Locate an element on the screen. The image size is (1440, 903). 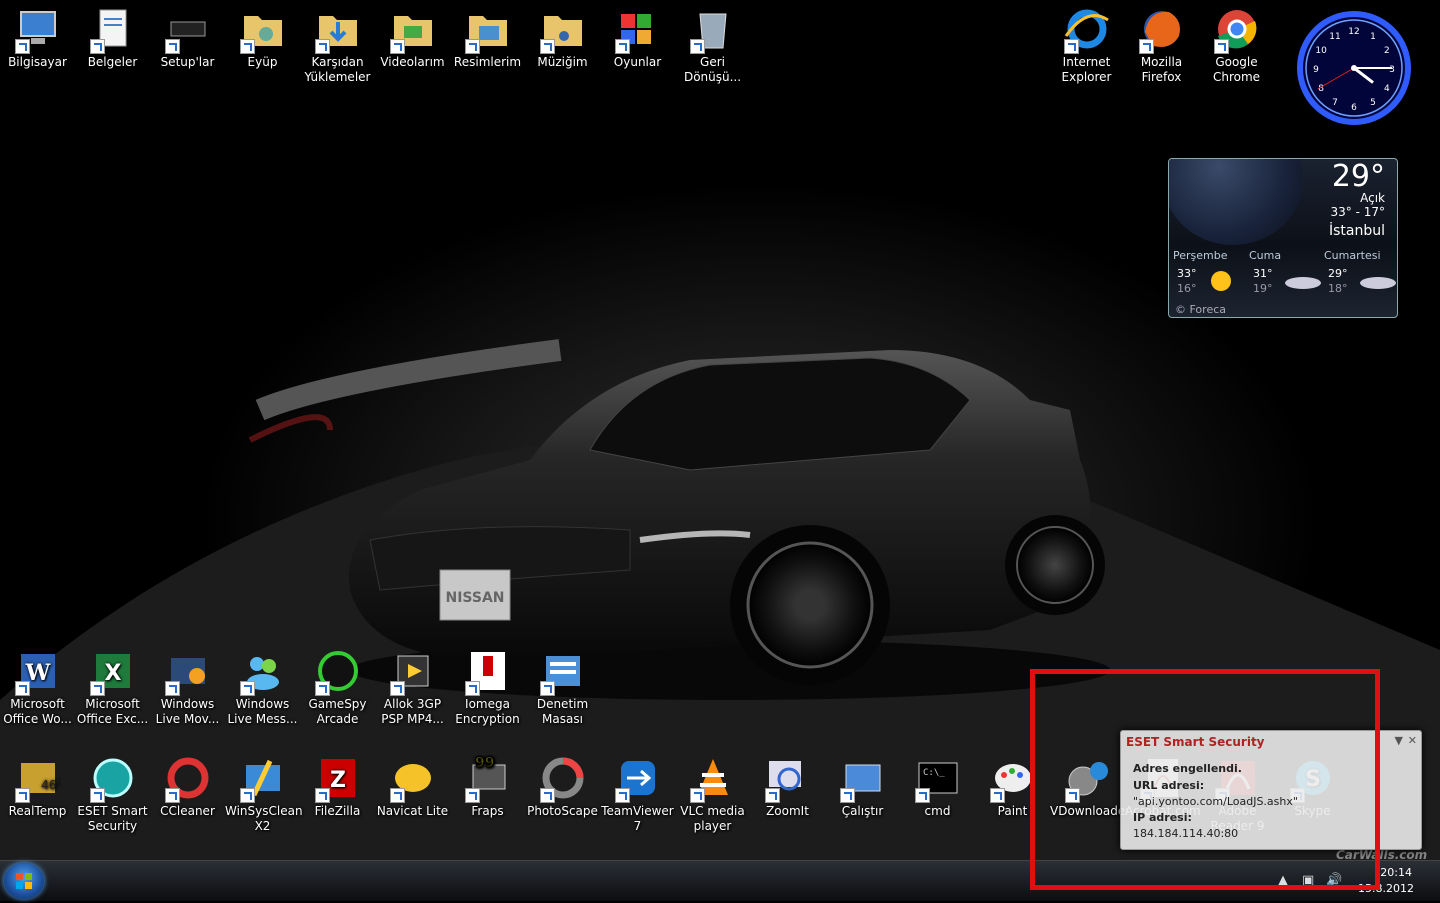
forecast-high: 33° is located at coordinates (1187, 273).